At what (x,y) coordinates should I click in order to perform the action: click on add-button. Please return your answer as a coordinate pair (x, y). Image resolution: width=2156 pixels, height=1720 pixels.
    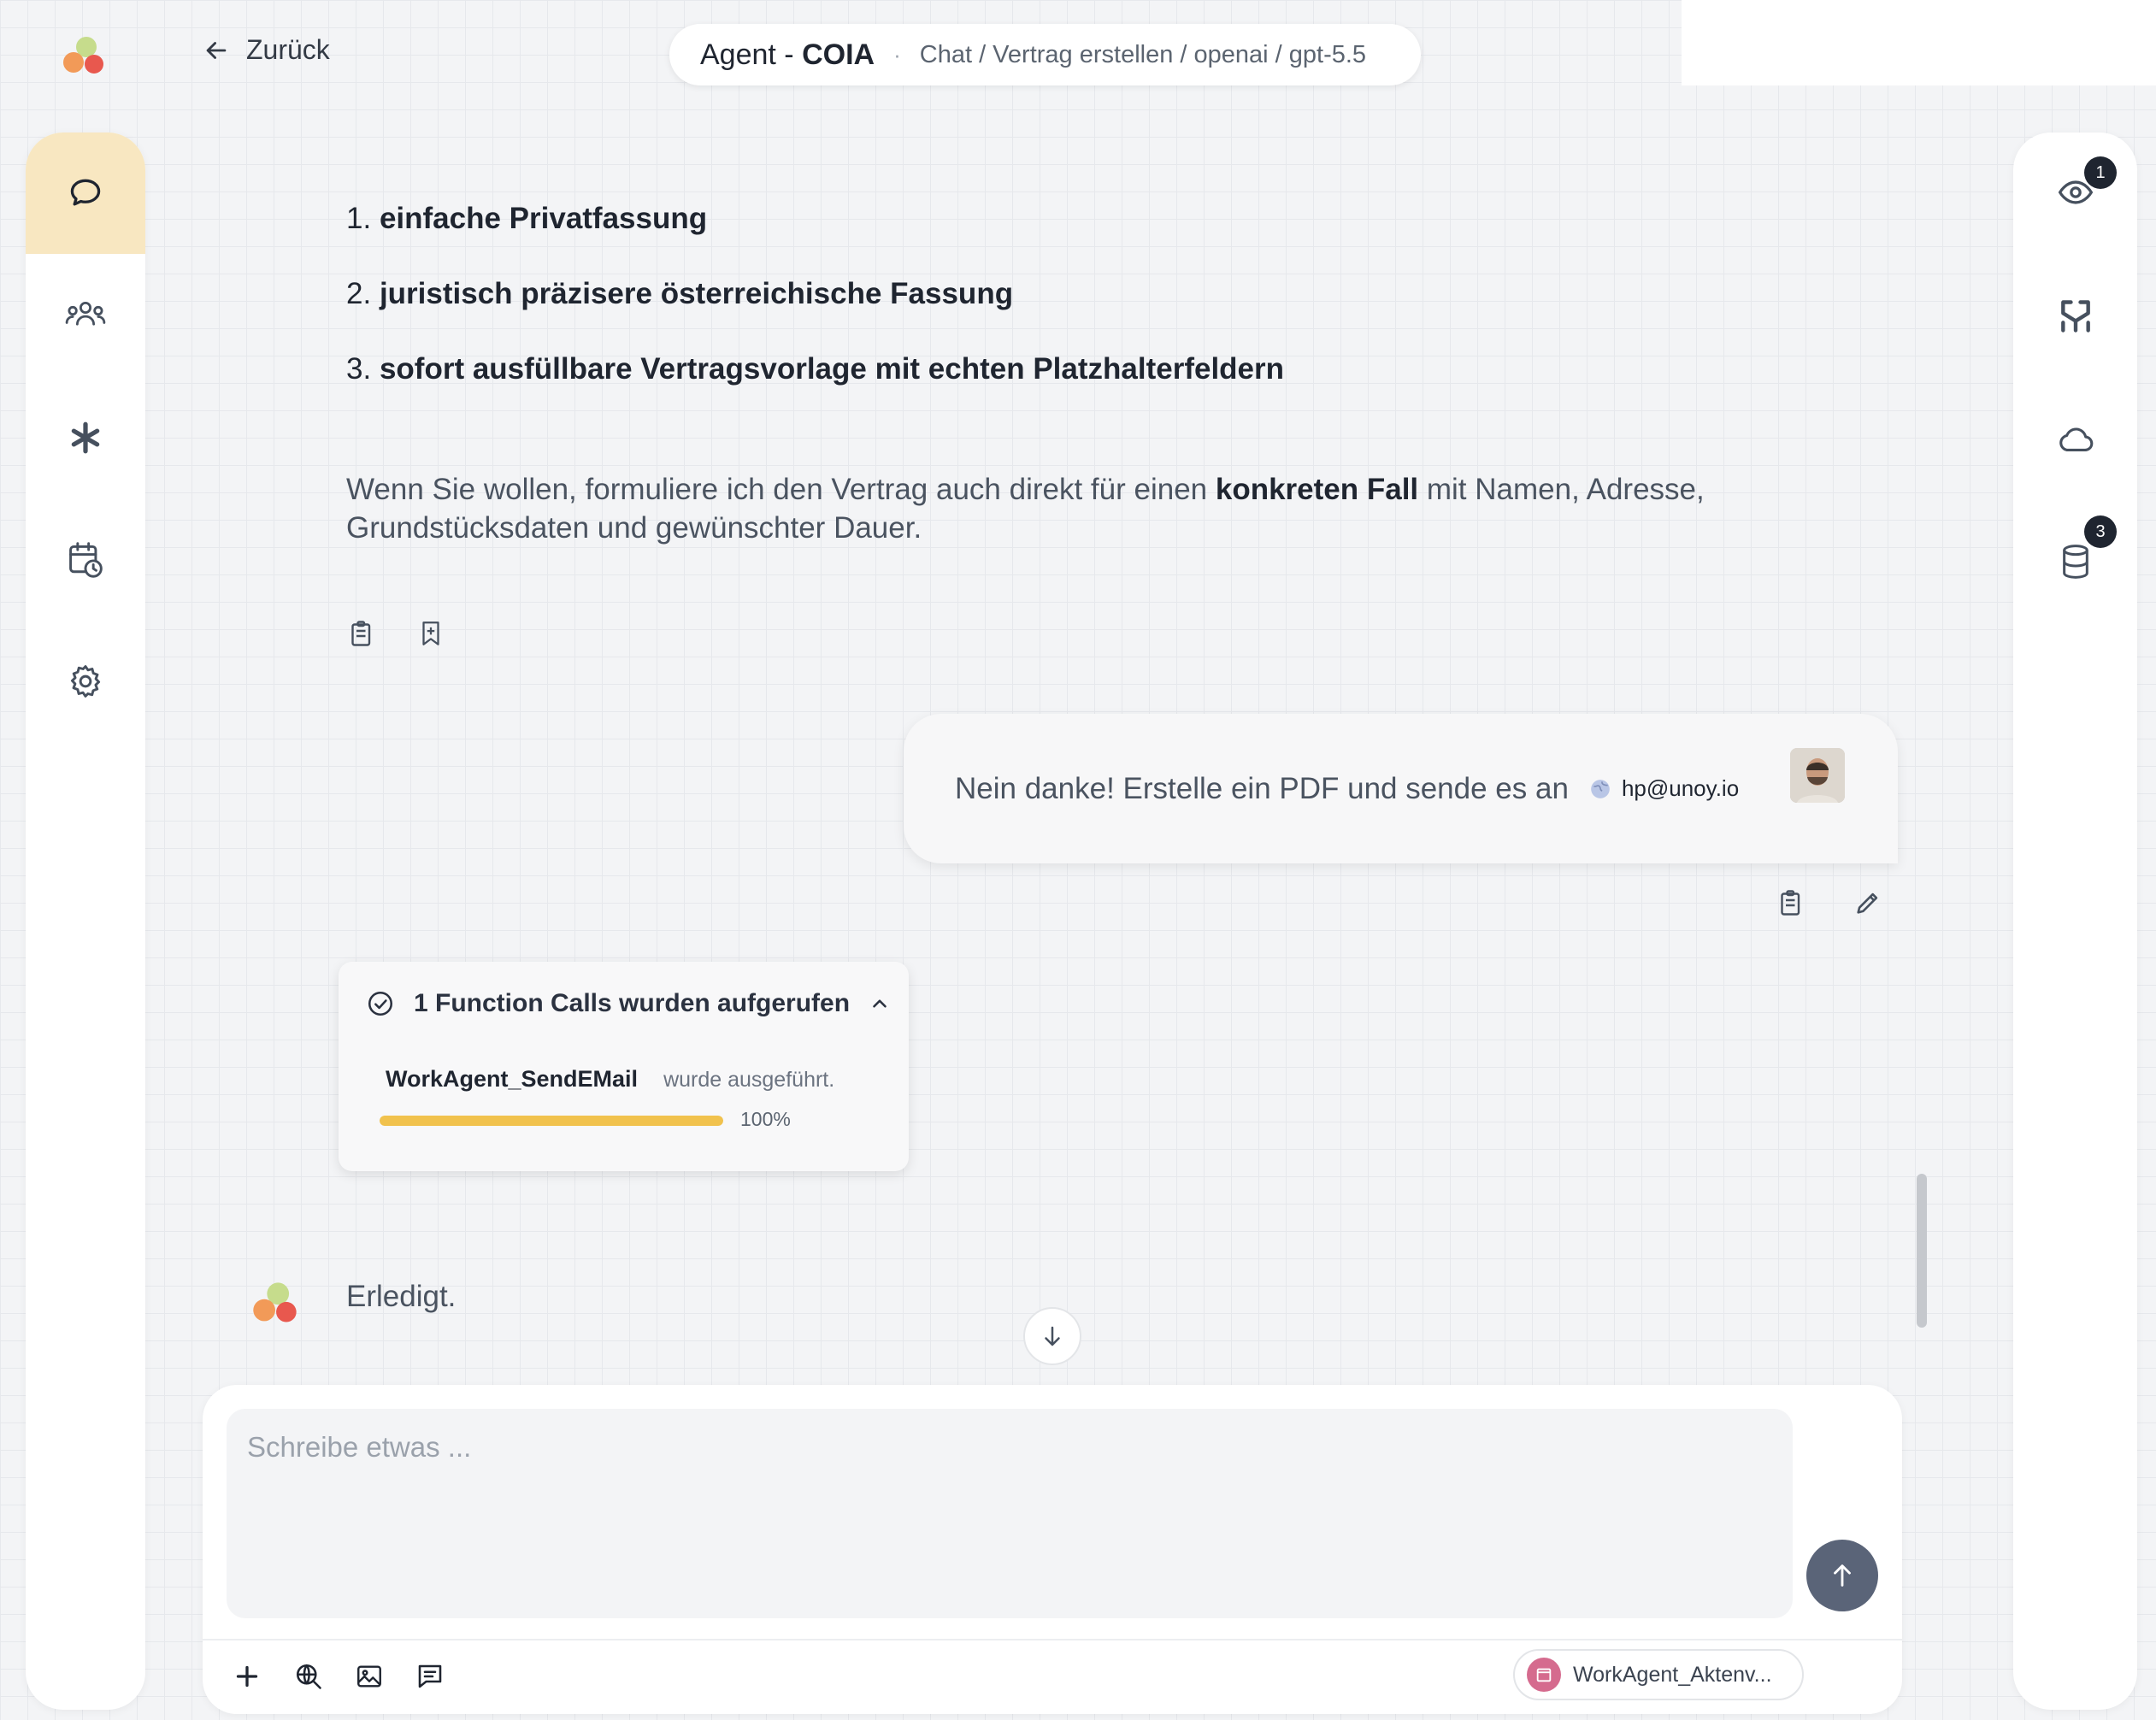
    Looking at the image, I should click on (247, 1676).